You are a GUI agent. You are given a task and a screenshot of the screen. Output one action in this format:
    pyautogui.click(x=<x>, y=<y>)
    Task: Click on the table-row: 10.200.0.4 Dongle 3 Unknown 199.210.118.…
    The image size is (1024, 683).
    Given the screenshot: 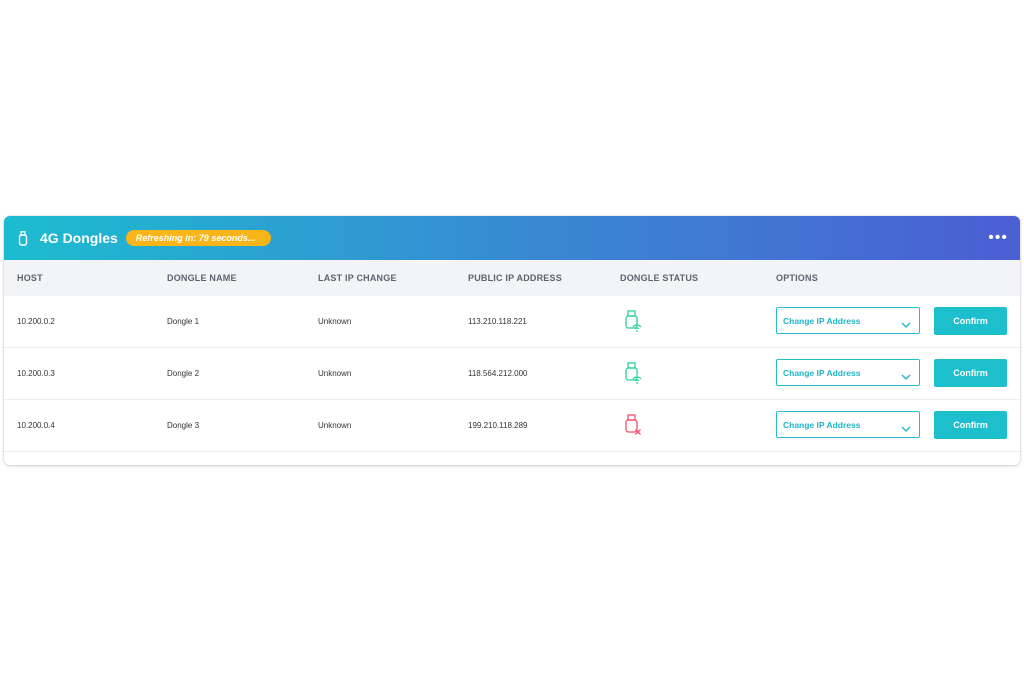 What is the action you would take?
    pyautogui.click(x=512, y=426)
    